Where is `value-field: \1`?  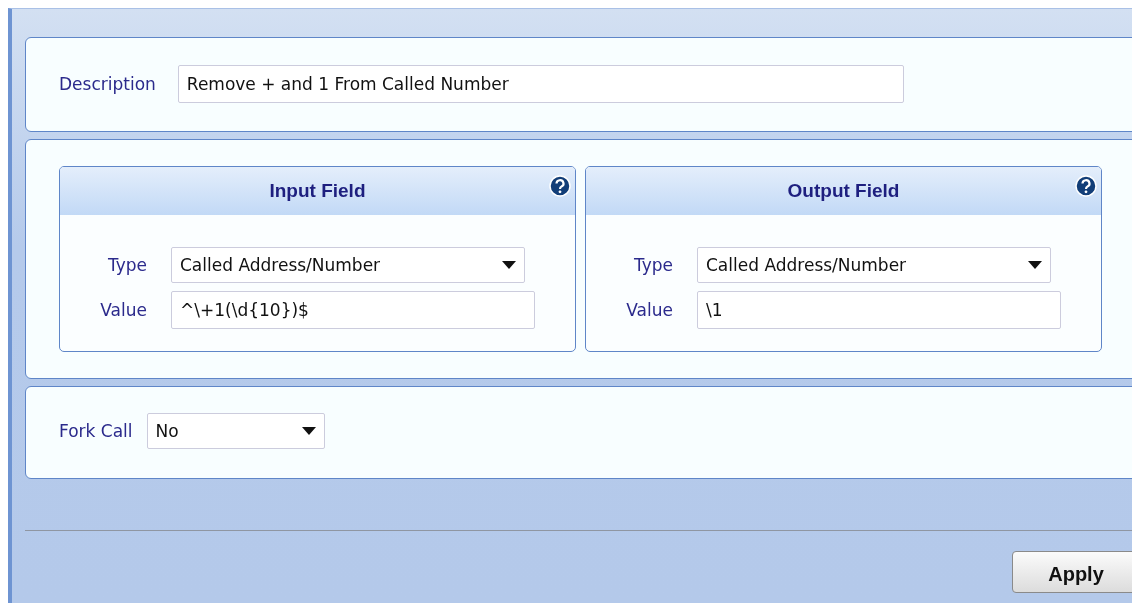
value-field: \1 is located at coordinates (879, 310).